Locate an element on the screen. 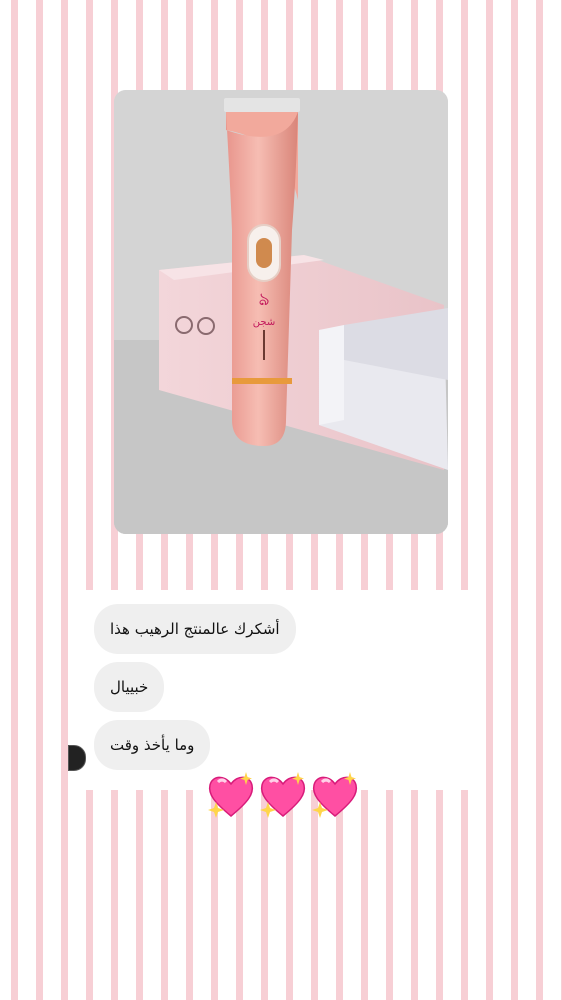 This screenshot has height=1000, width=562. message-text: وما يأخذ وقت is located at coordinates (152, 745).